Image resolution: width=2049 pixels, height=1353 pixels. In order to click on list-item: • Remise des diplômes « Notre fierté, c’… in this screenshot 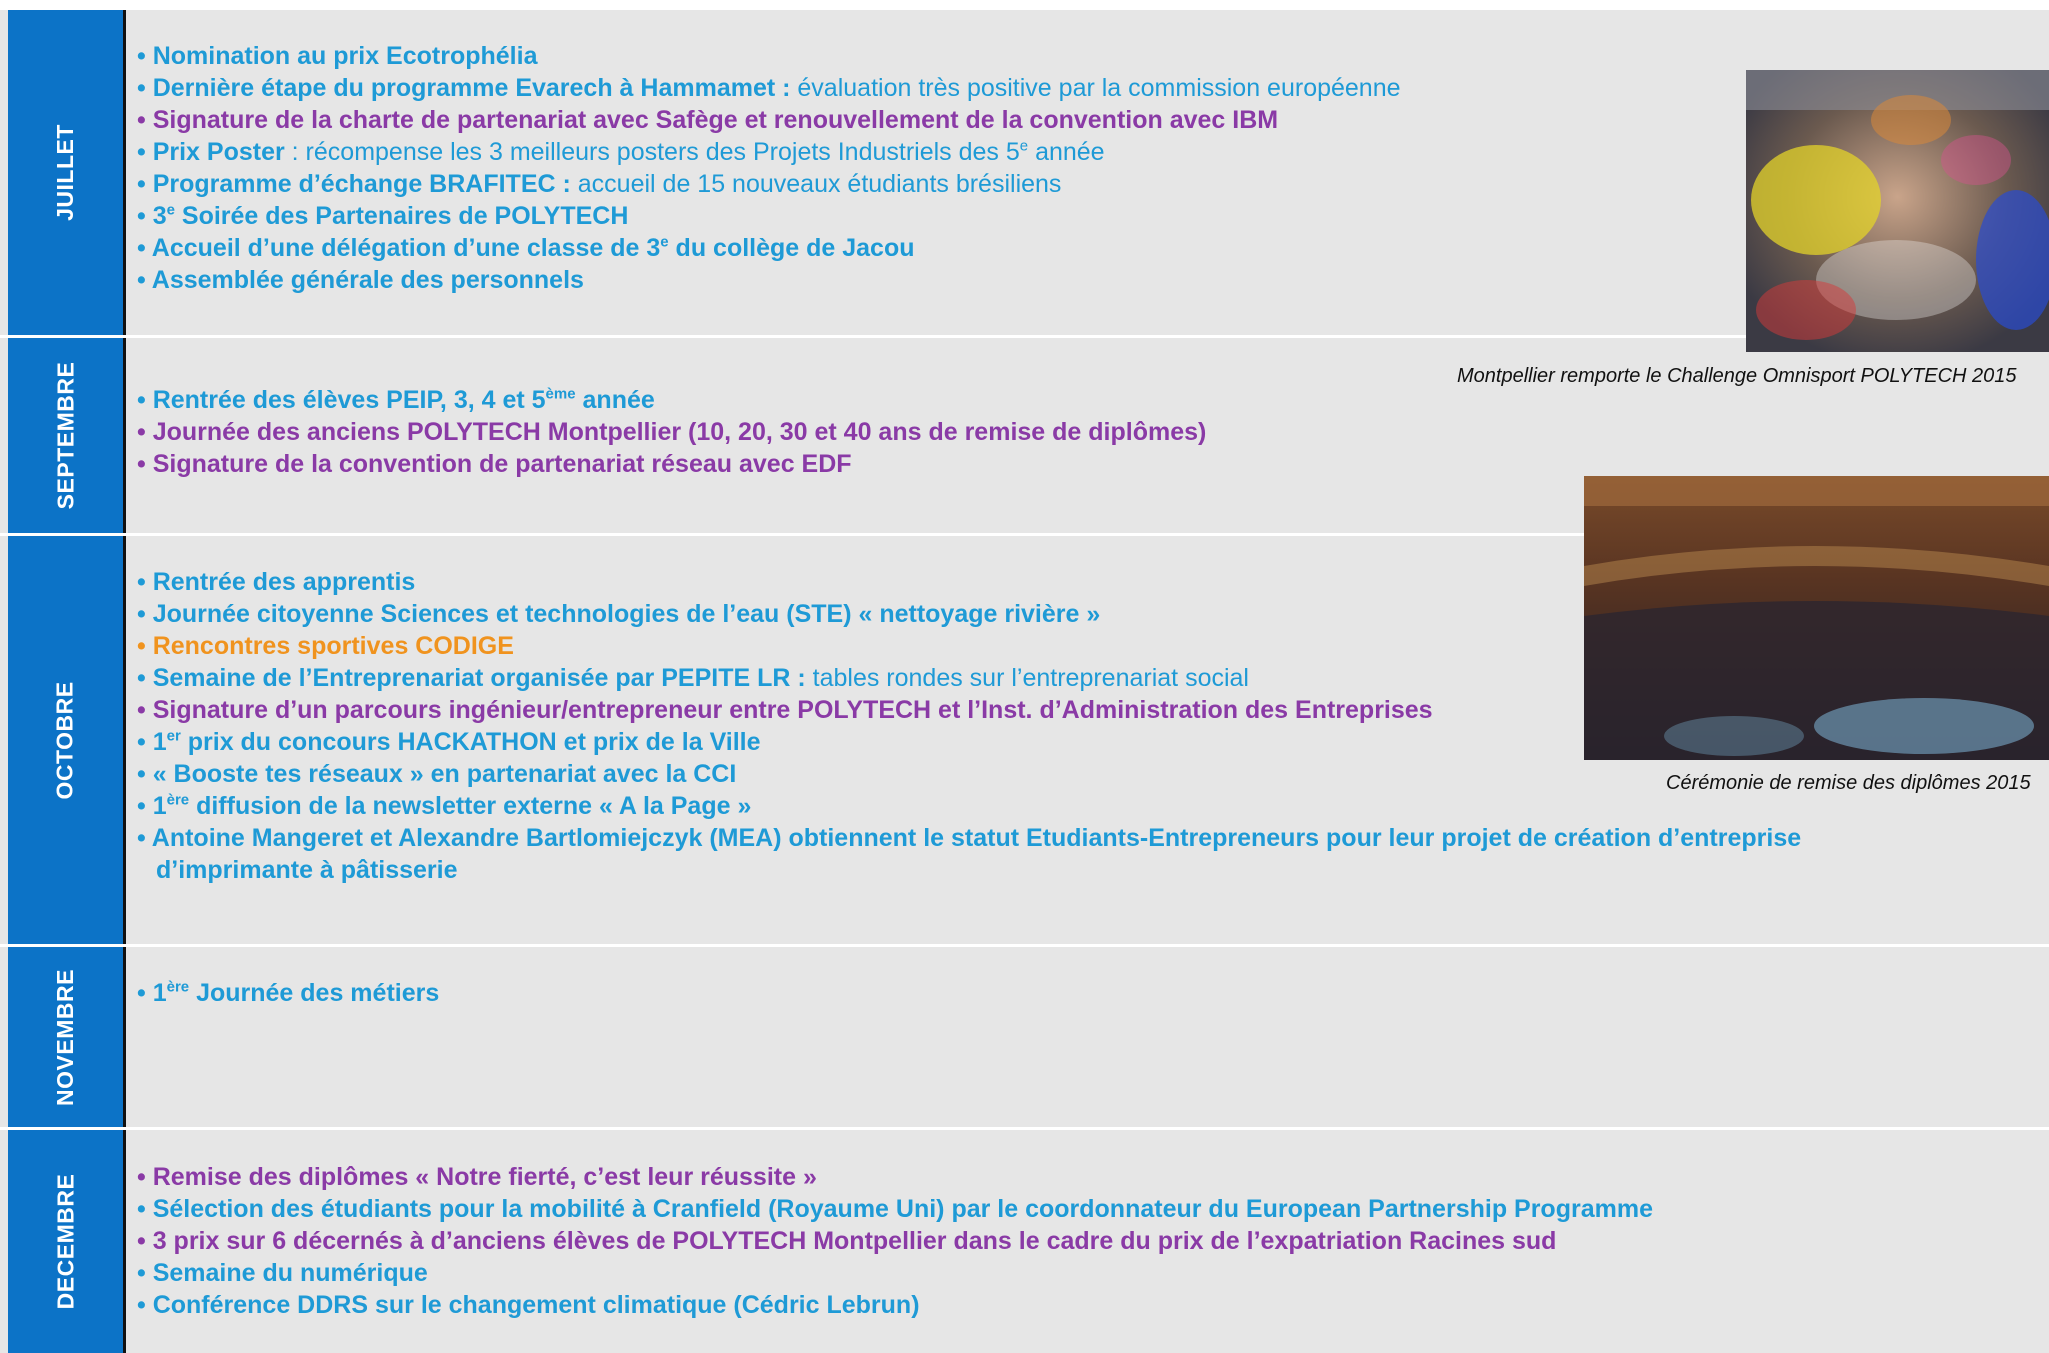, I will do `click(477, 1177)`.